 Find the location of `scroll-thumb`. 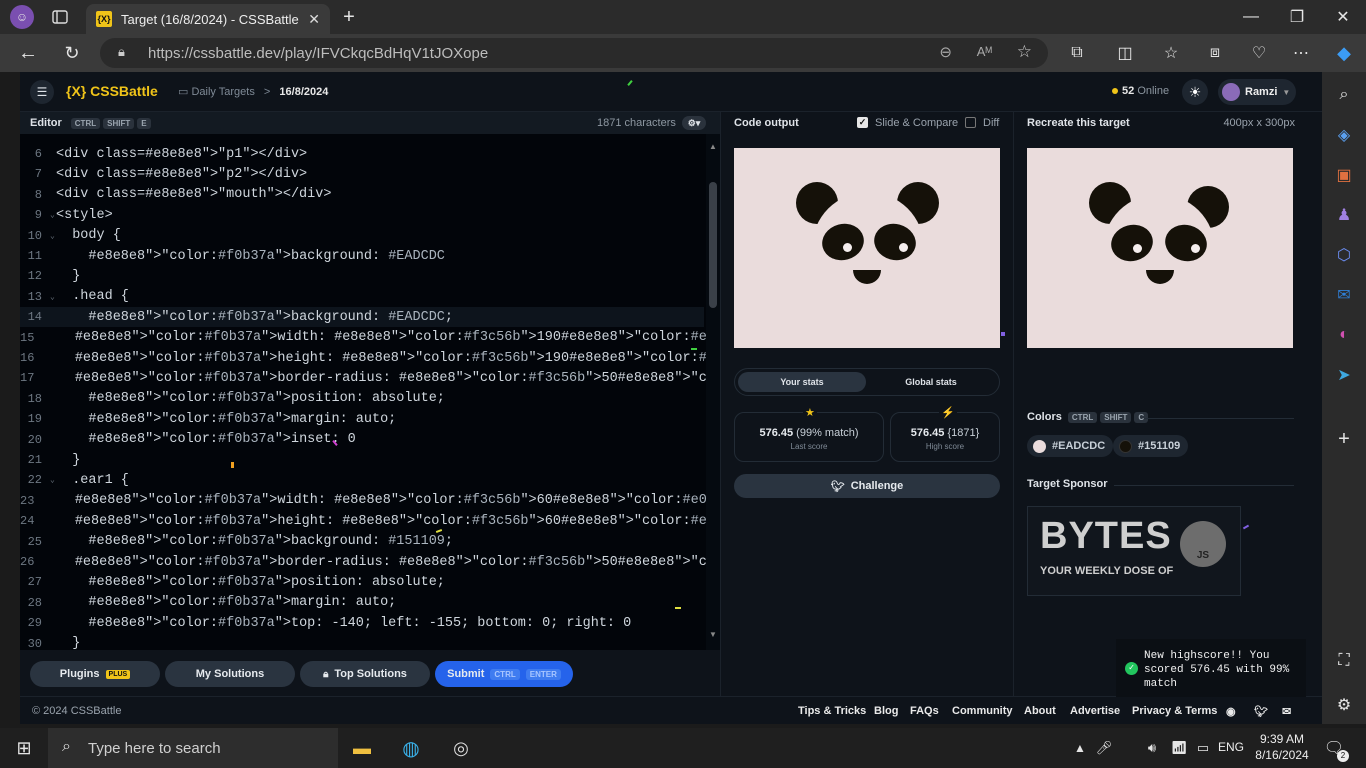

scroll-thumb is located at coordinates (713, 245).